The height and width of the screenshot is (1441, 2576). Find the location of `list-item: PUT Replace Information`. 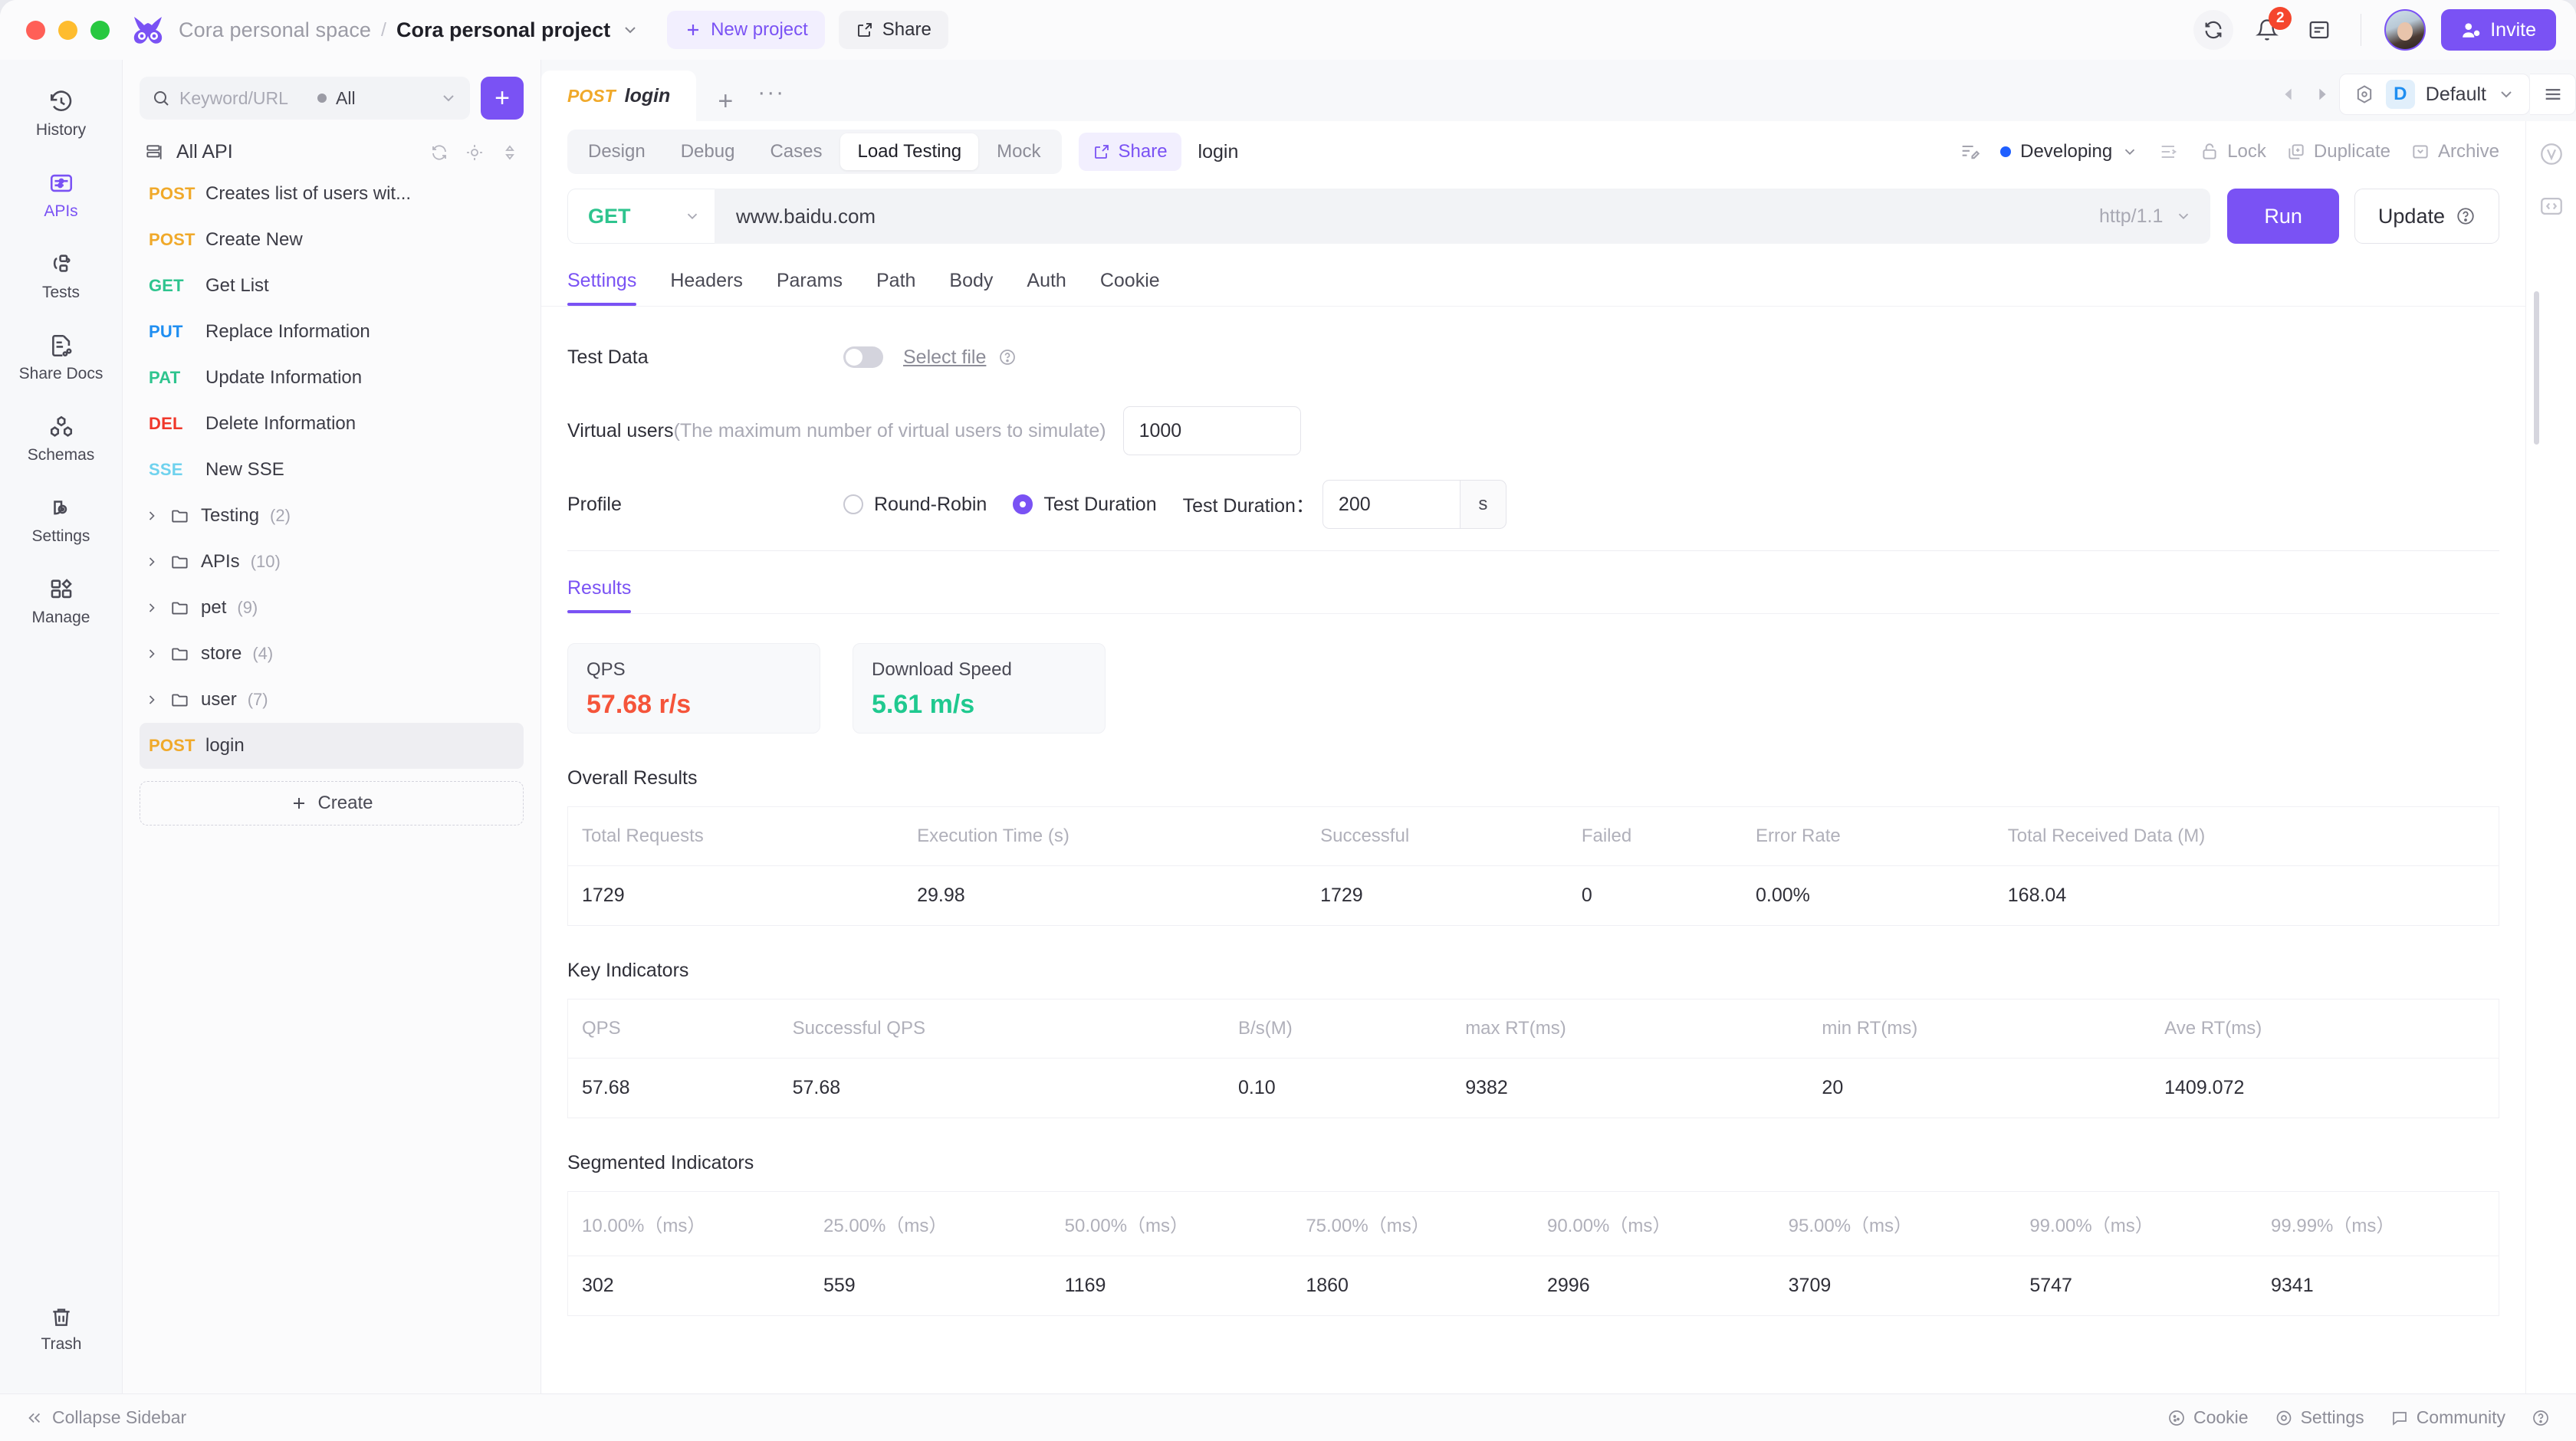

list-item: PUT Replace Information is located at coordinates (332, 332).